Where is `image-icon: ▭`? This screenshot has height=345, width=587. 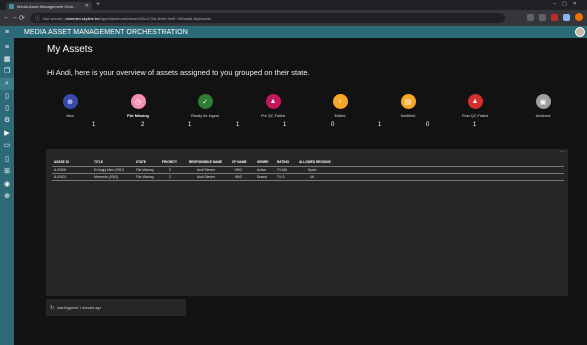 image-icon: ▭ is located at coordinates (7, 145).